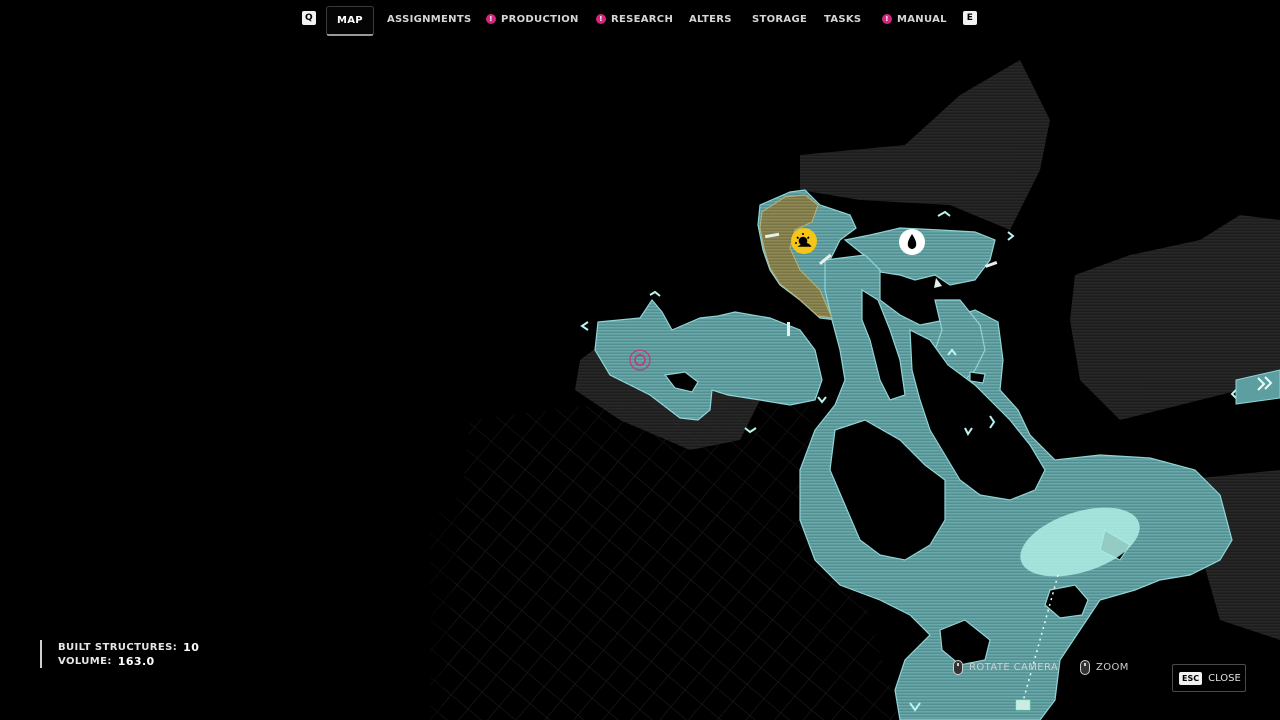 The width and height of the screenshot is (1280, 720). I want to click on tab-manual: ! MANUAL, so click(914, 19).